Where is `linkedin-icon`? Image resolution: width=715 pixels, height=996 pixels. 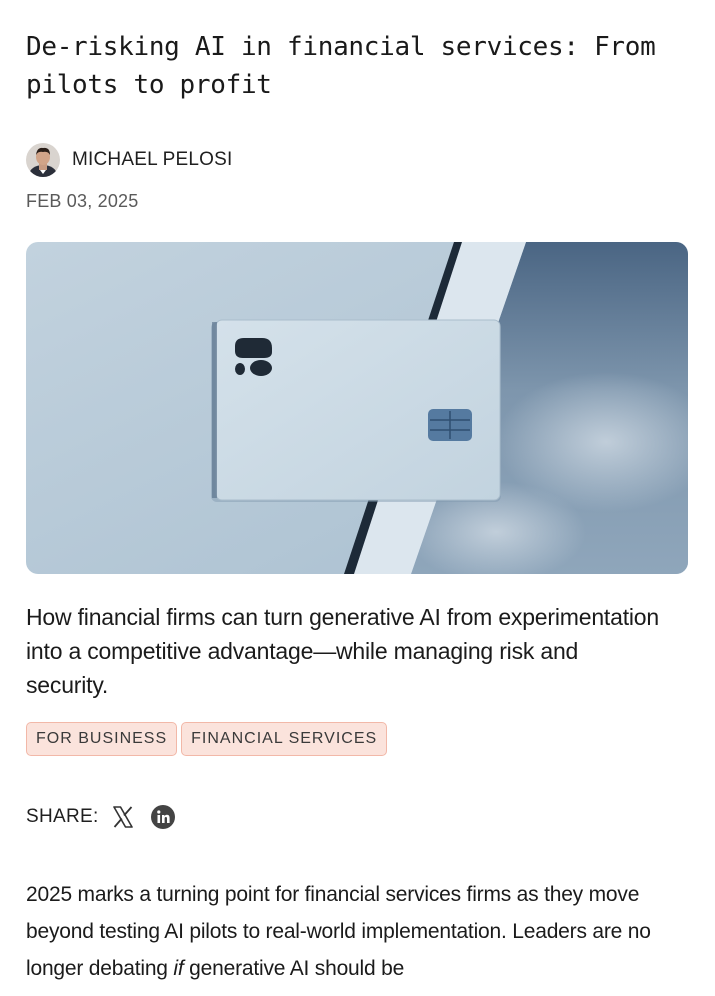
linkedin-icon is located at coordinates (162, 817).